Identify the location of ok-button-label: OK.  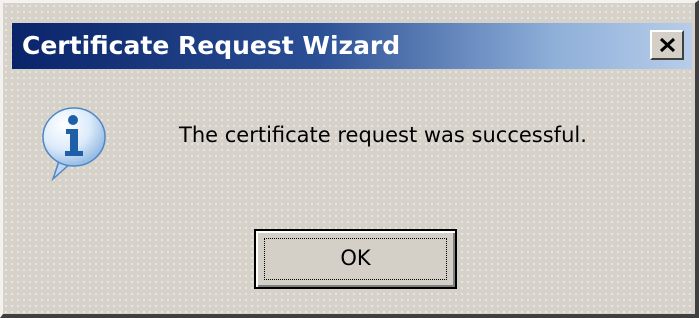
(355, 258).